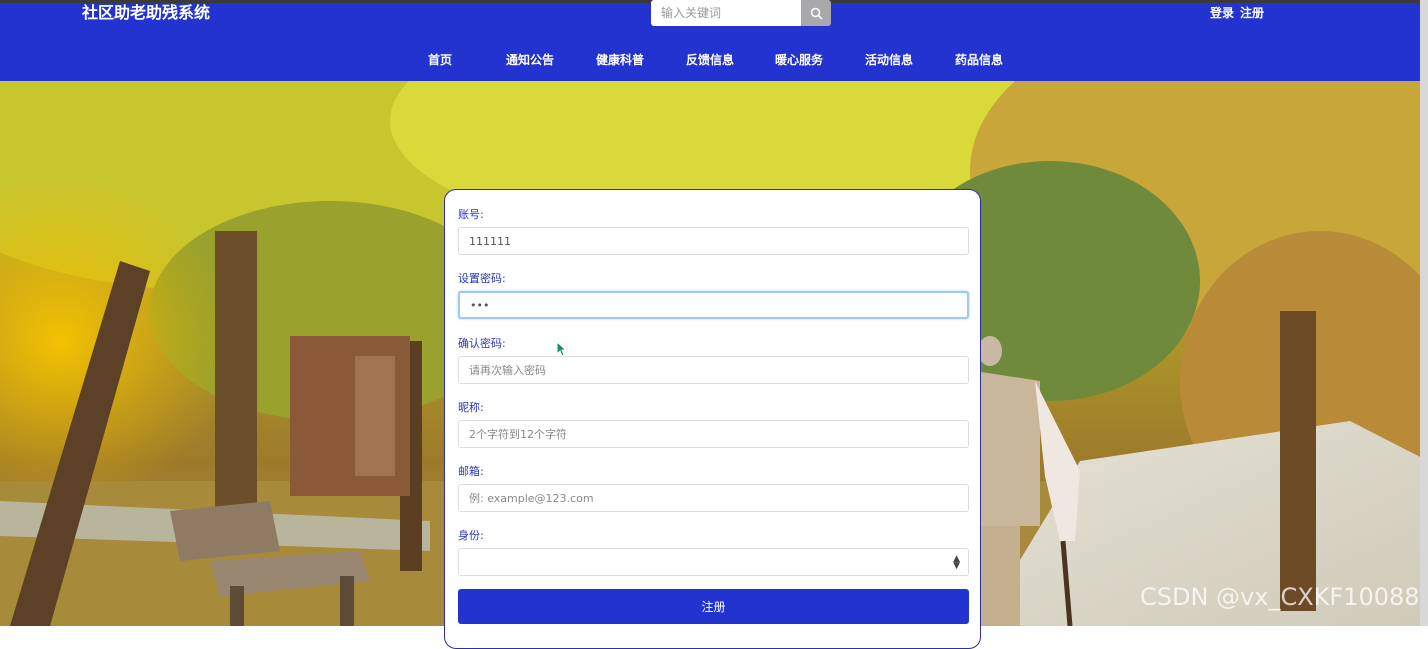 The height and width of the screenshot is (649, 1428). What do you see at coordinates (713, 562) in the screenshot?
I see `identity-select: ▲ ▼` at bounding box center [713, 562].